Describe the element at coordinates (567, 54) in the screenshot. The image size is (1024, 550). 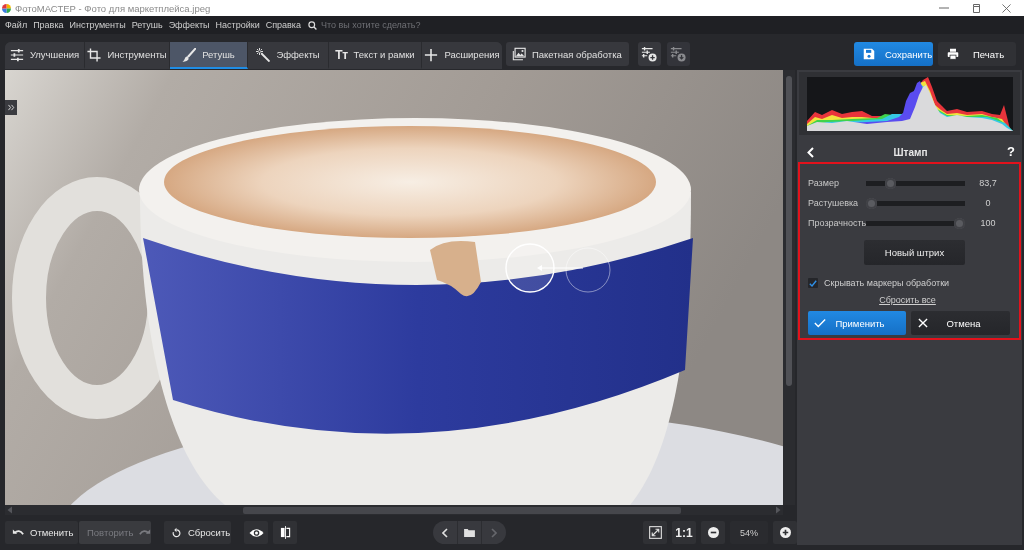
I see `batch-processing-button: Пакетная обработка` at that location.